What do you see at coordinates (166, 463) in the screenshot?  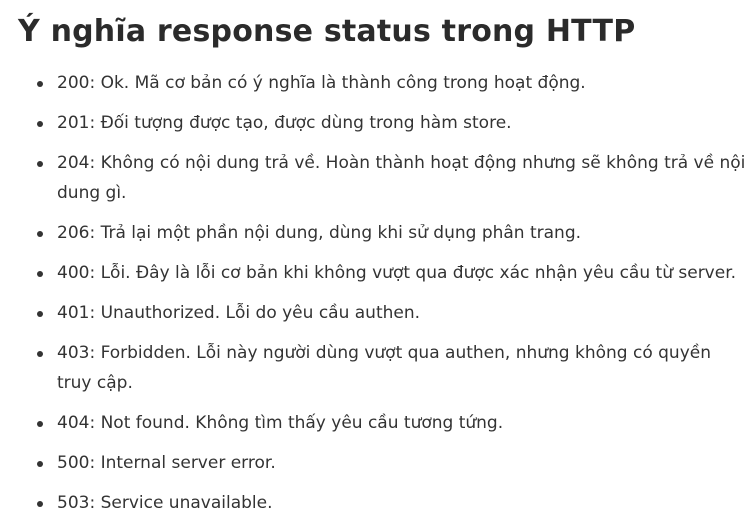 I see `list-item-text: 500: Internal server error.` at bounding box center [166, 463].